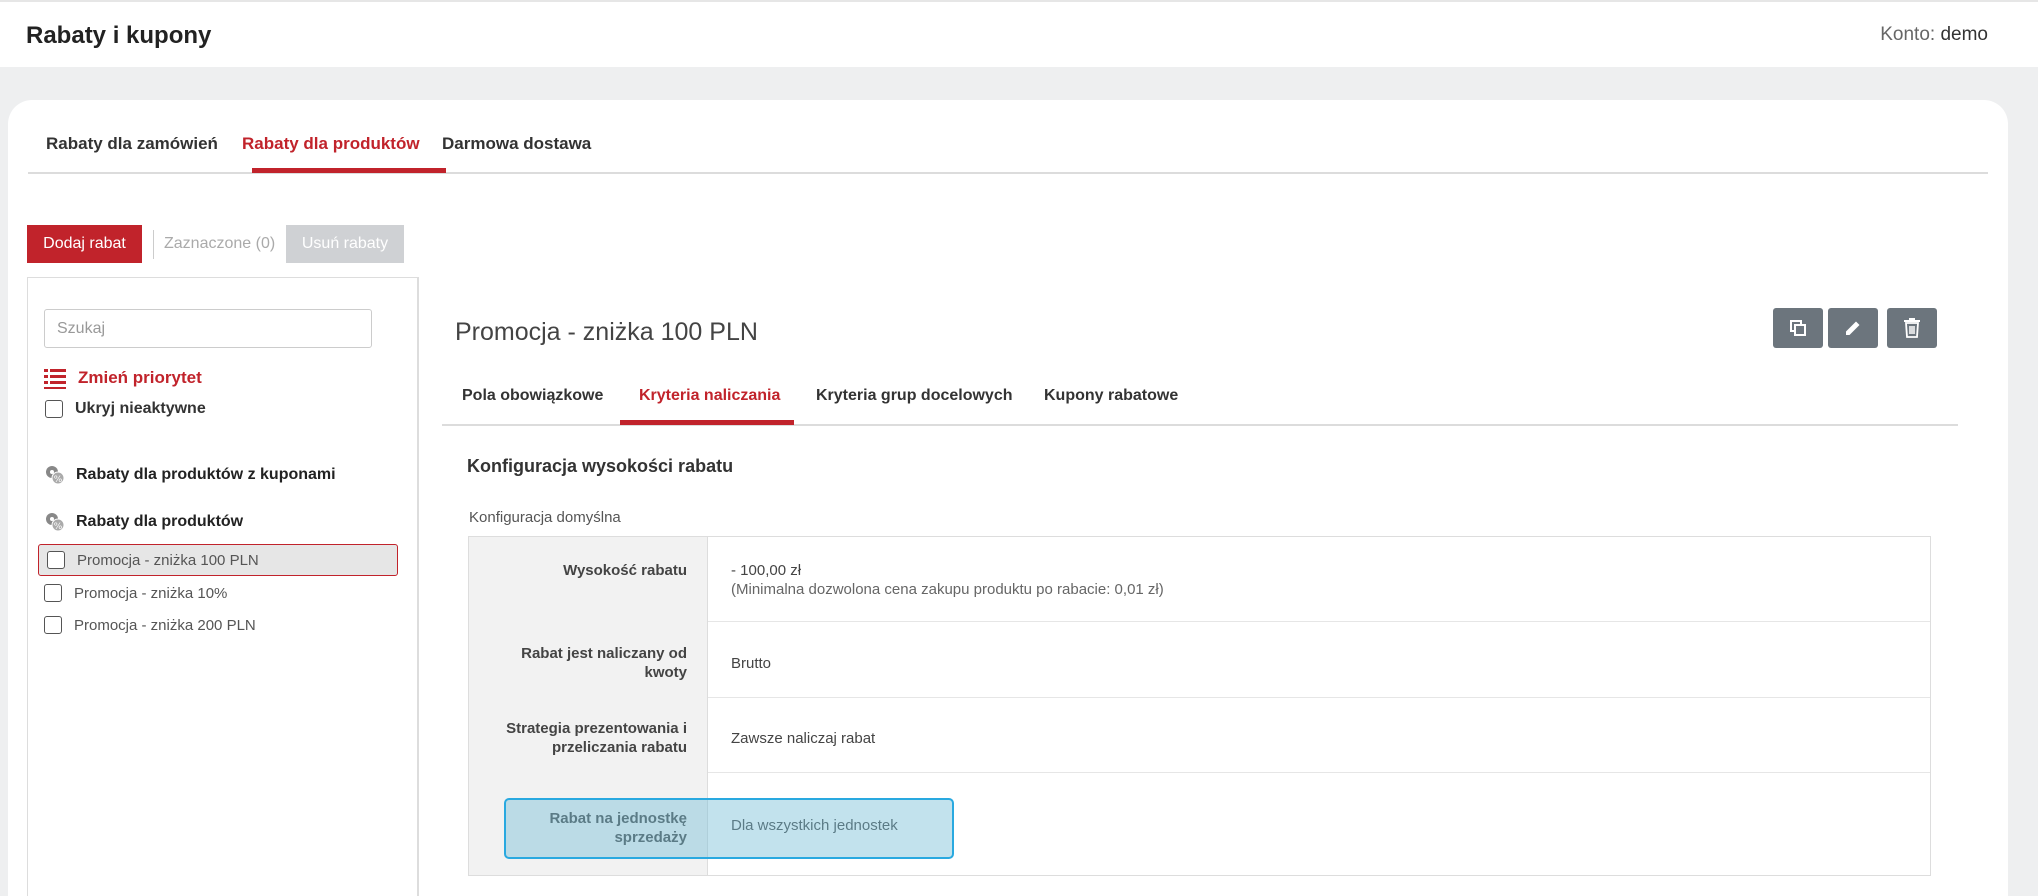 Image resolution: width=2038 pixels, height=896 pixels. I want to click on row-value-calculated-from: Brutto, so click(751, 663).